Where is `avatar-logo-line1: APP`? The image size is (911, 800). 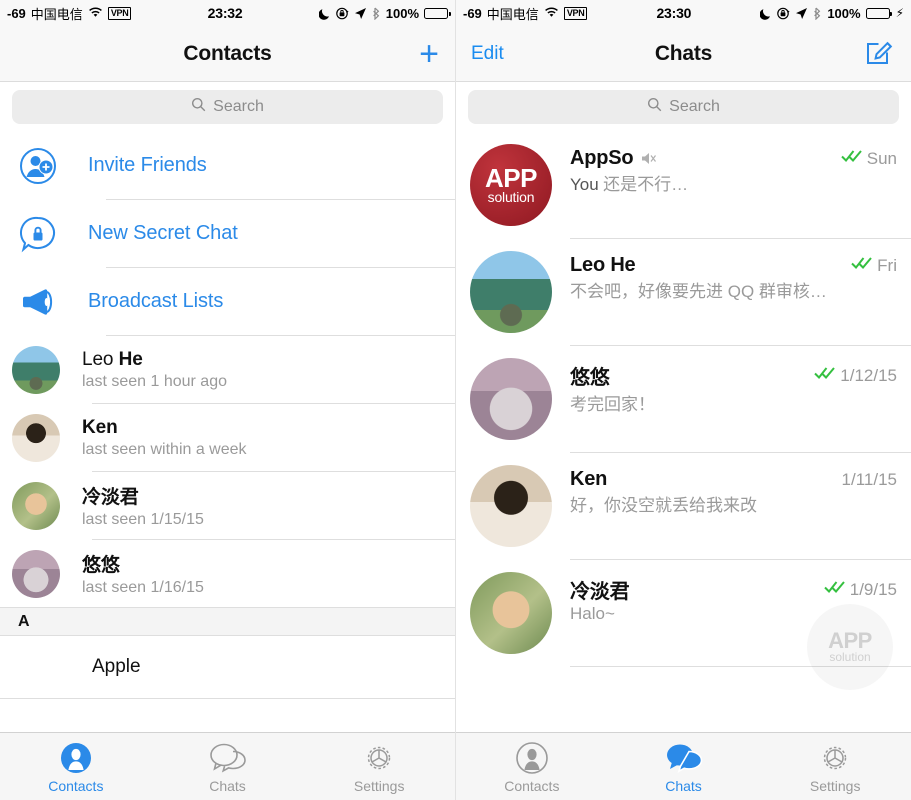
avatar-logo-line1: APP is located at coordinates (511, 177).